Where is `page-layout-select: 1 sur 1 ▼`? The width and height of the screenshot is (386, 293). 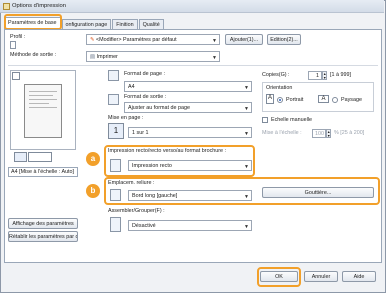 page-layout-select: 1 sur 1 ▼ is located at coordinates (190, 132).